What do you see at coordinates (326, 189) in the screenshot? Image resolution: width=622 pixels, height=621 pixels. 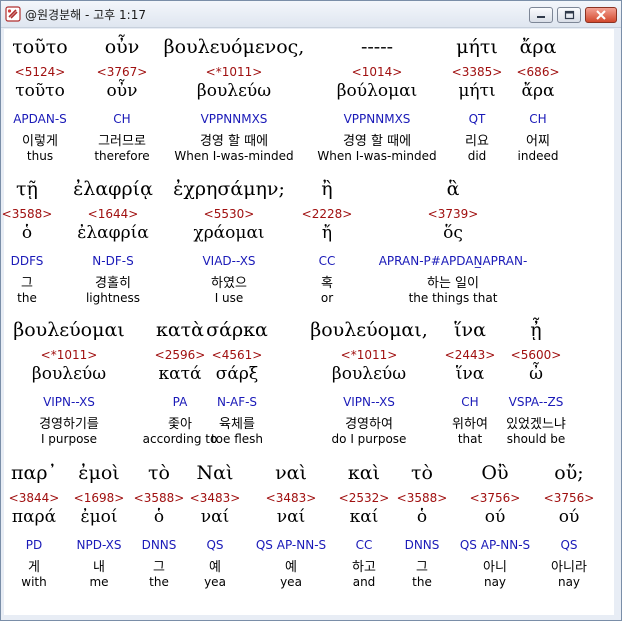 I see `greek-word: ἢ` at bounding box center [326, 189].